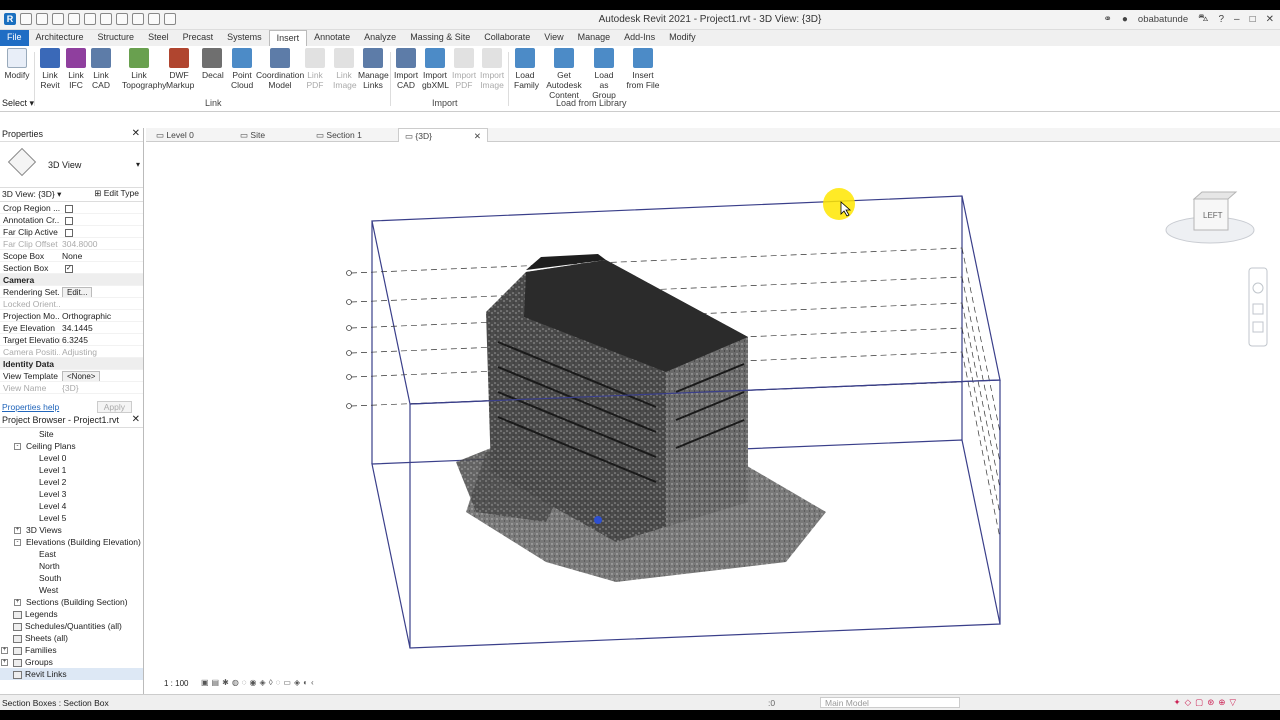 This screenshot has height=720, width=1280. I want to click on browser-node: Legends, so click(71, 614).